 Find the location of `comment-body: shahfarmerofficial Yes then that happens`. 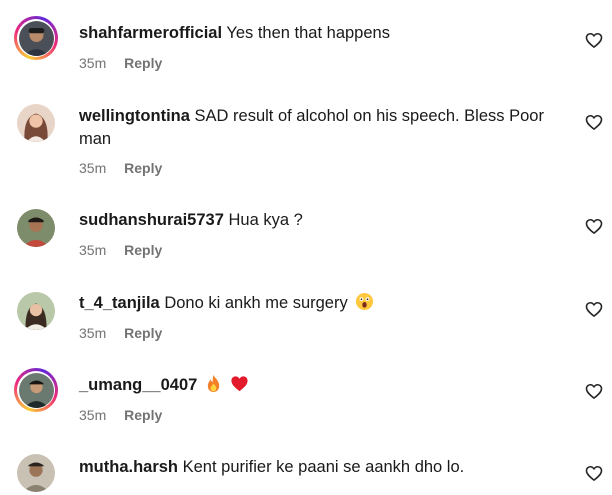

comment-body: shahfarmerofficial Yes then that happens is located at coordinates (323, 33).